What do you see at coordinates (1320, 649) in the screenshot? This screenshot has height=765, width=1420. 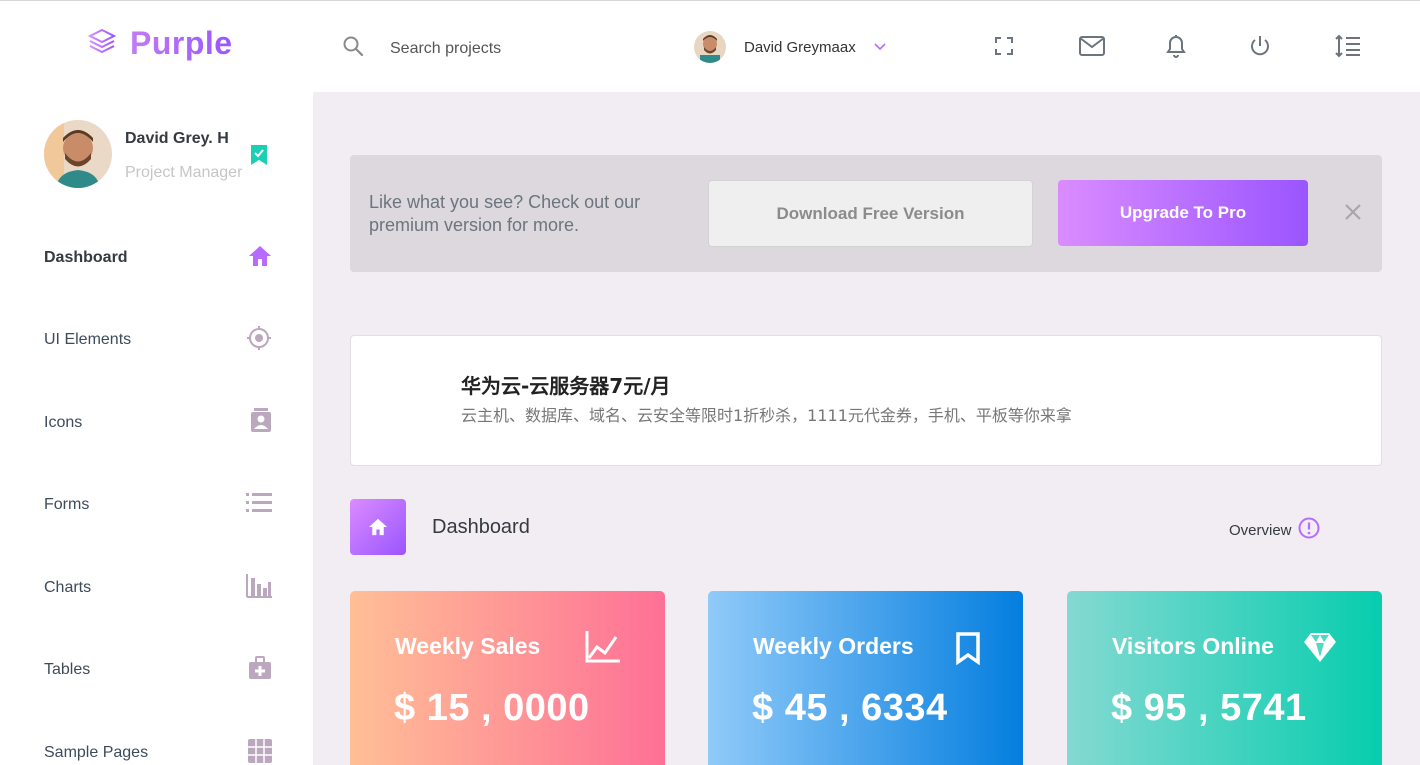 I see `diamond-icon` at bounding box center [1320, 649].